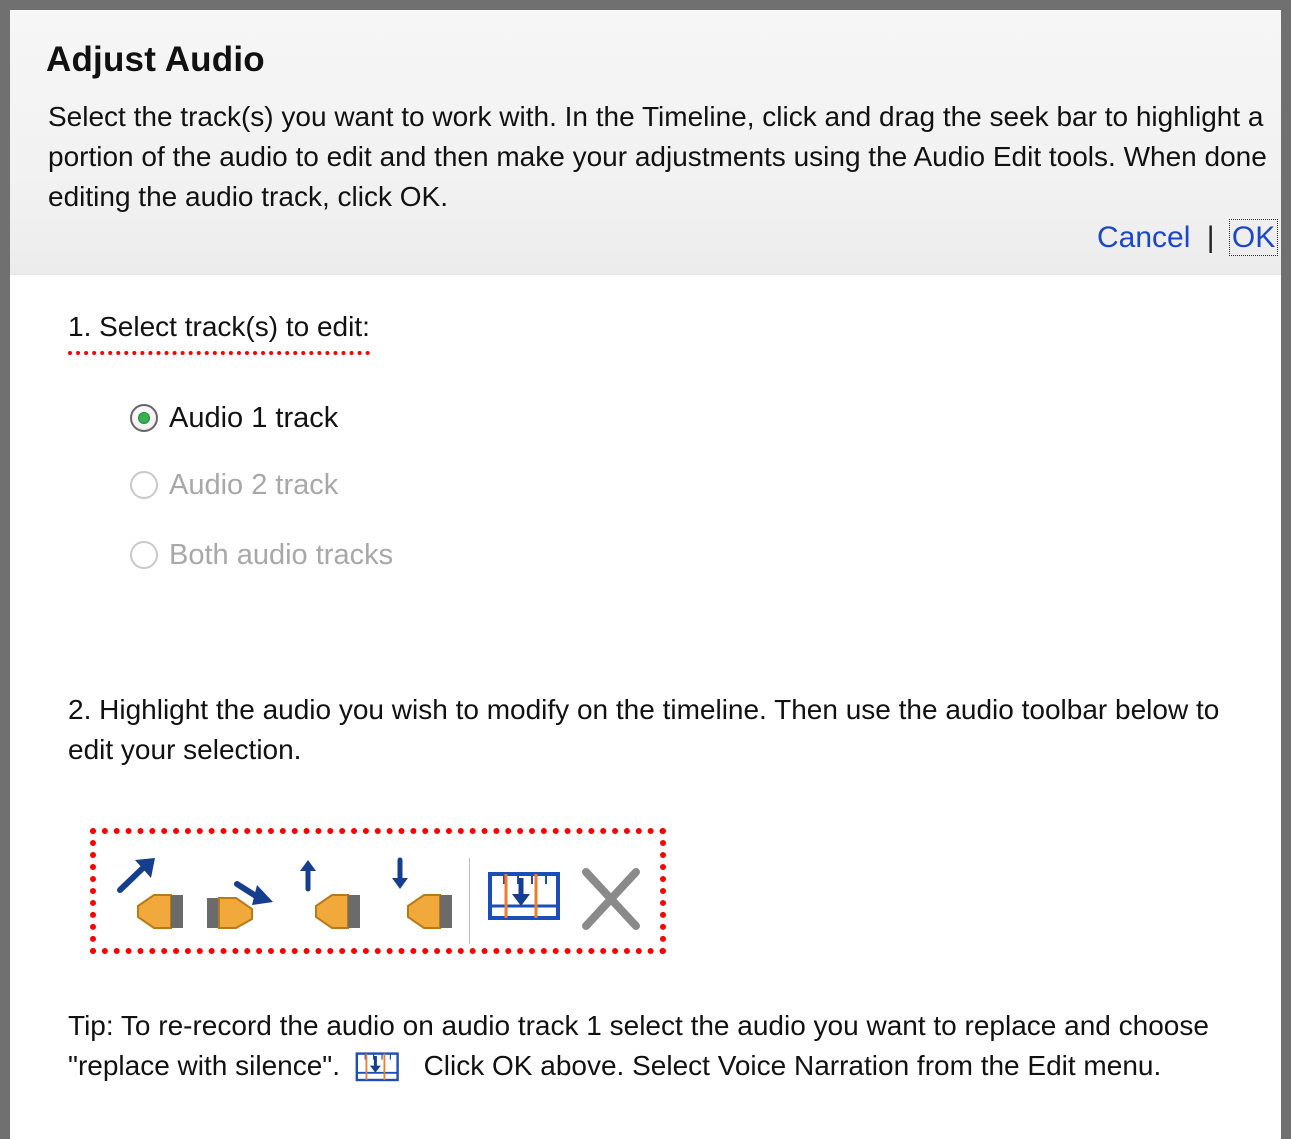  What do you see at coordinates (379, 1068) in the screenshot?
I see `replace-with-silence-inline-icon` at bounding box center [379, 1068].